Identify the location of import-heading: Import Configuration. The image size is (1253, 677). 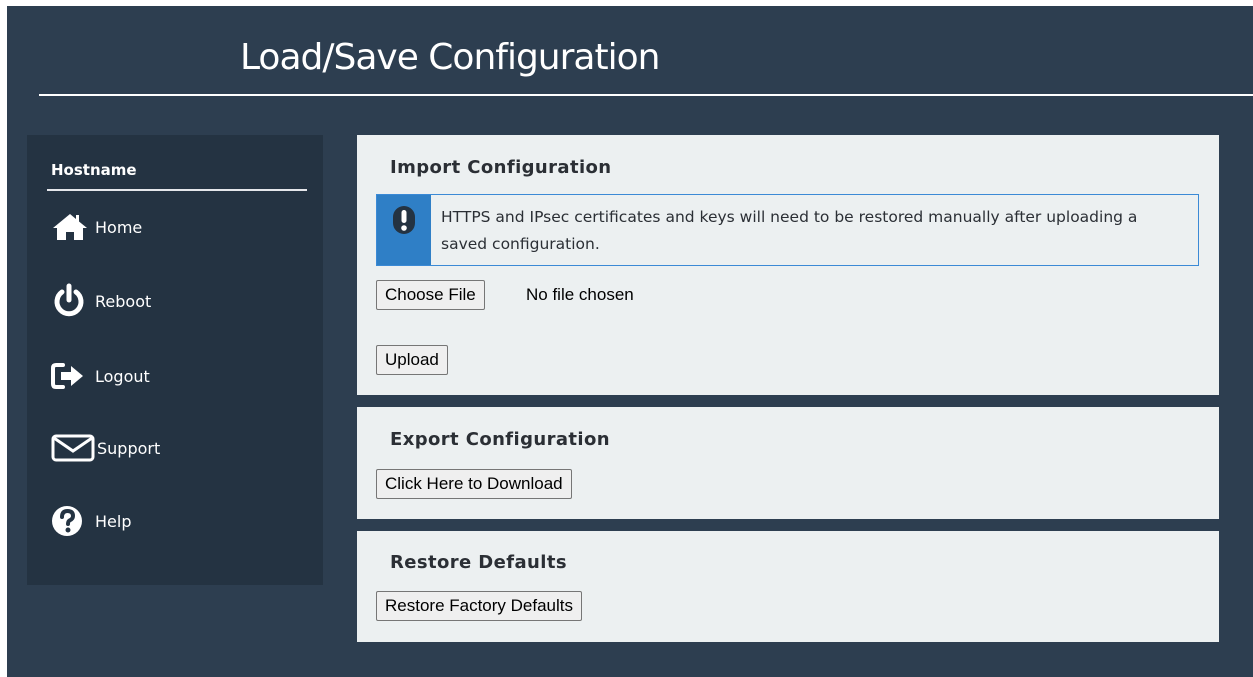
(501, 167).